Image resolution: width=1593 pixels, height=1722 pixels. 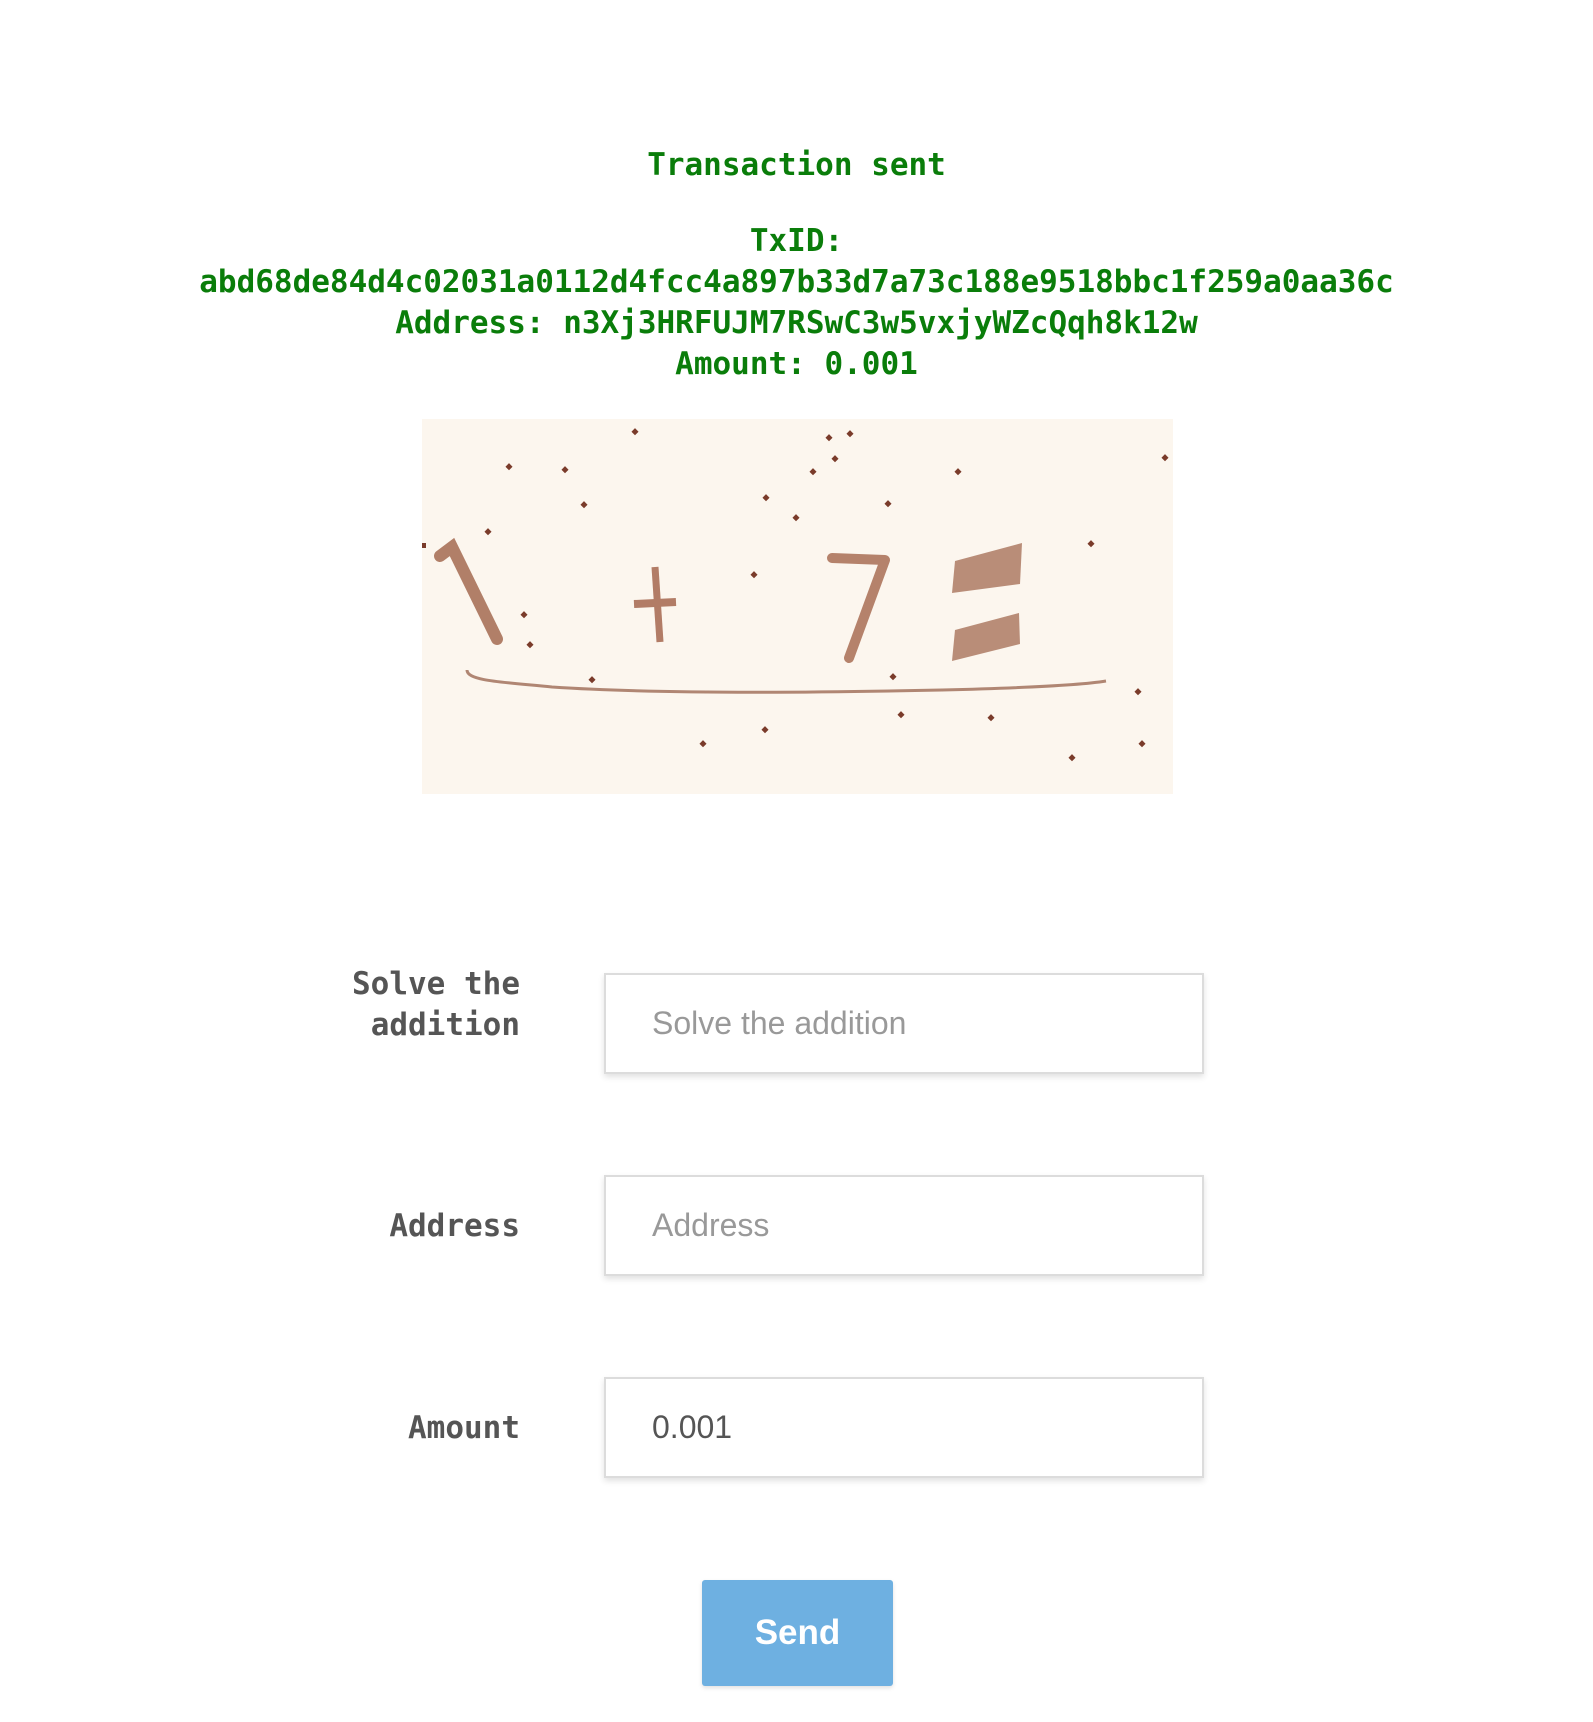 What do you see at coordinates (904, 1225) in the screenshot?
I see `address-input` at bounding box center [904, 1225].